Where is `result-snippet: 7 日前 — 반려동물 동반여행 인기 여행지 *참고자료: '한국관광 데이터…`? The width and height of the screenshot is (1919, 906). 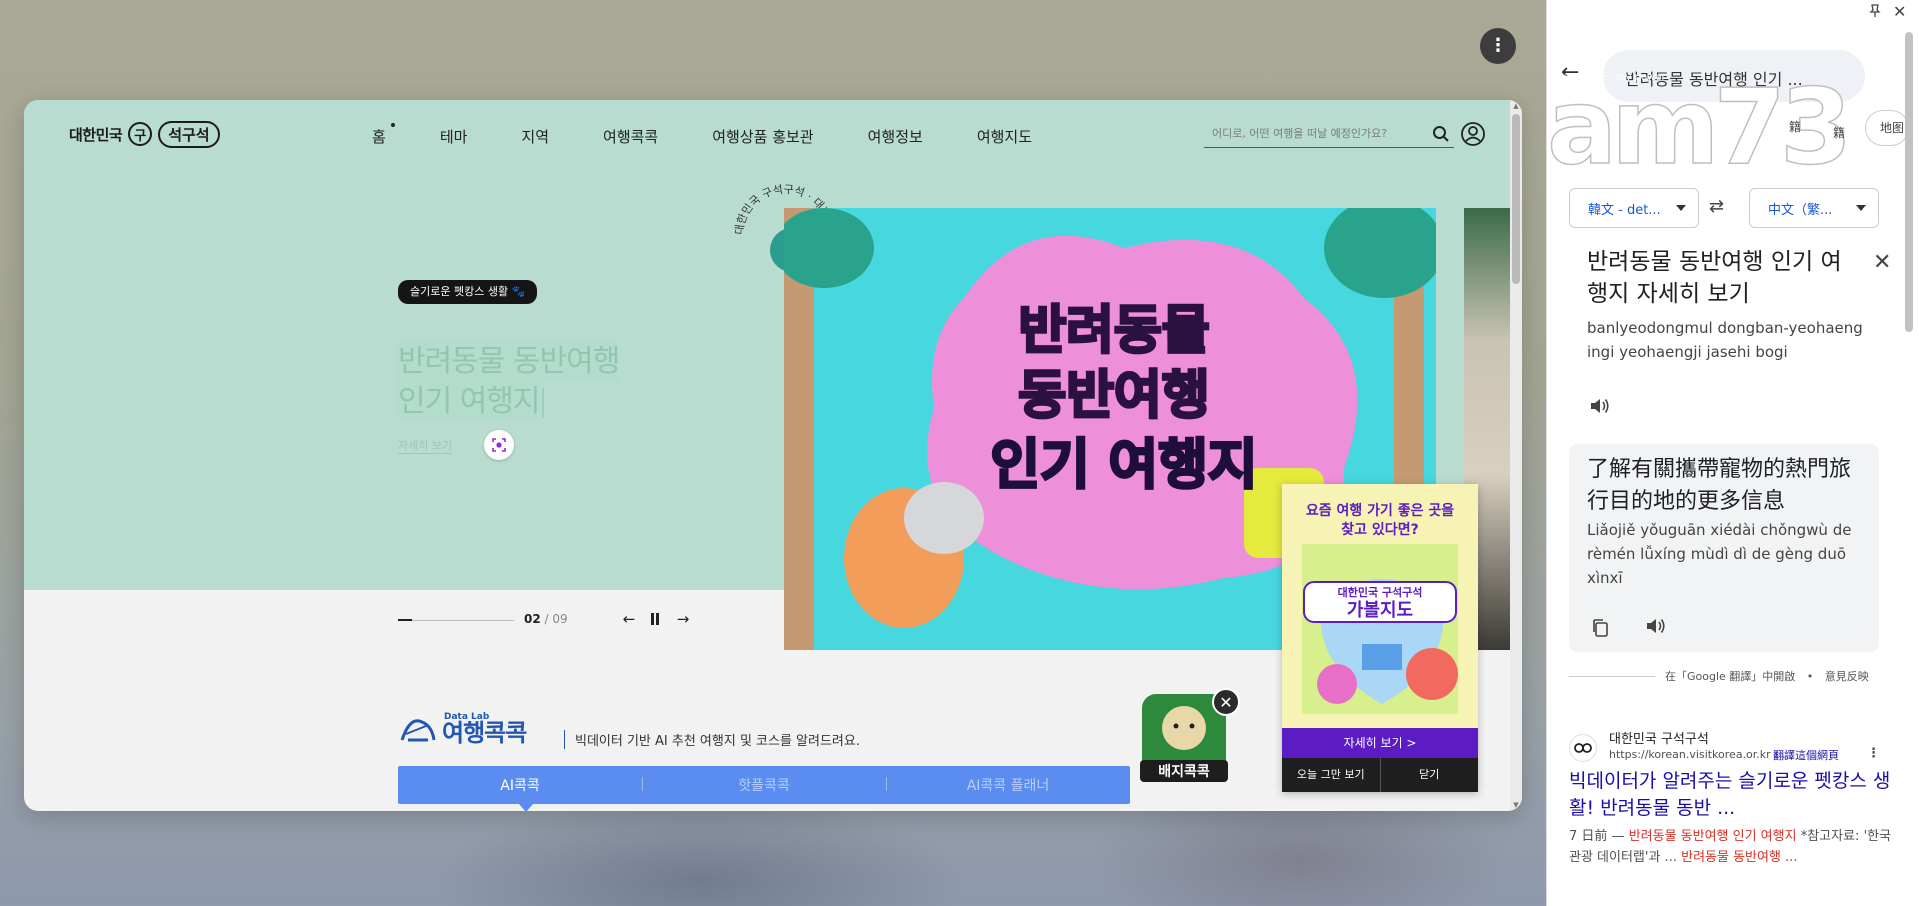 result-snippet: 7 日前 — 반려동물 동반여행 인기 여행지 *참고자료: '한국관광 데이터… is located at coordinates (1734, 847).